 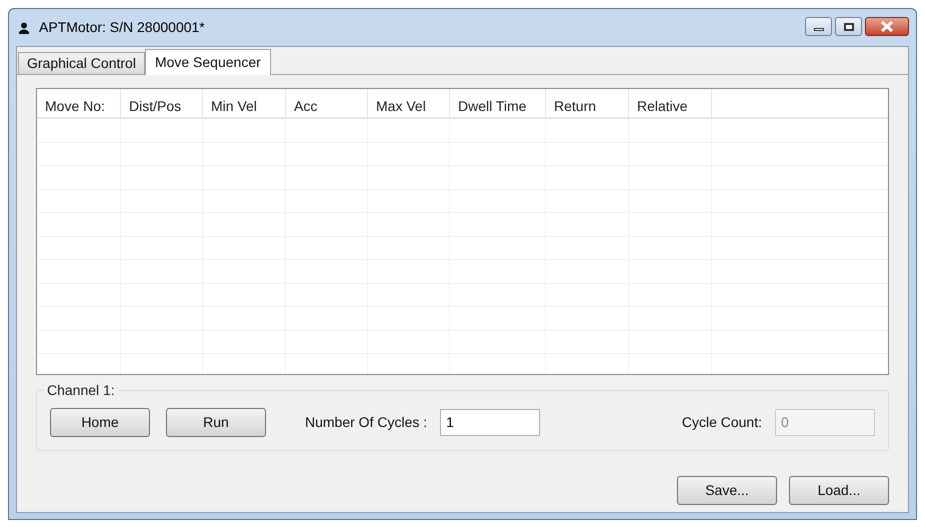 What do you see at coordinates (490, 422) in the screenshot?
I see `cycles-field: 1` at bounding box center [490, 422].